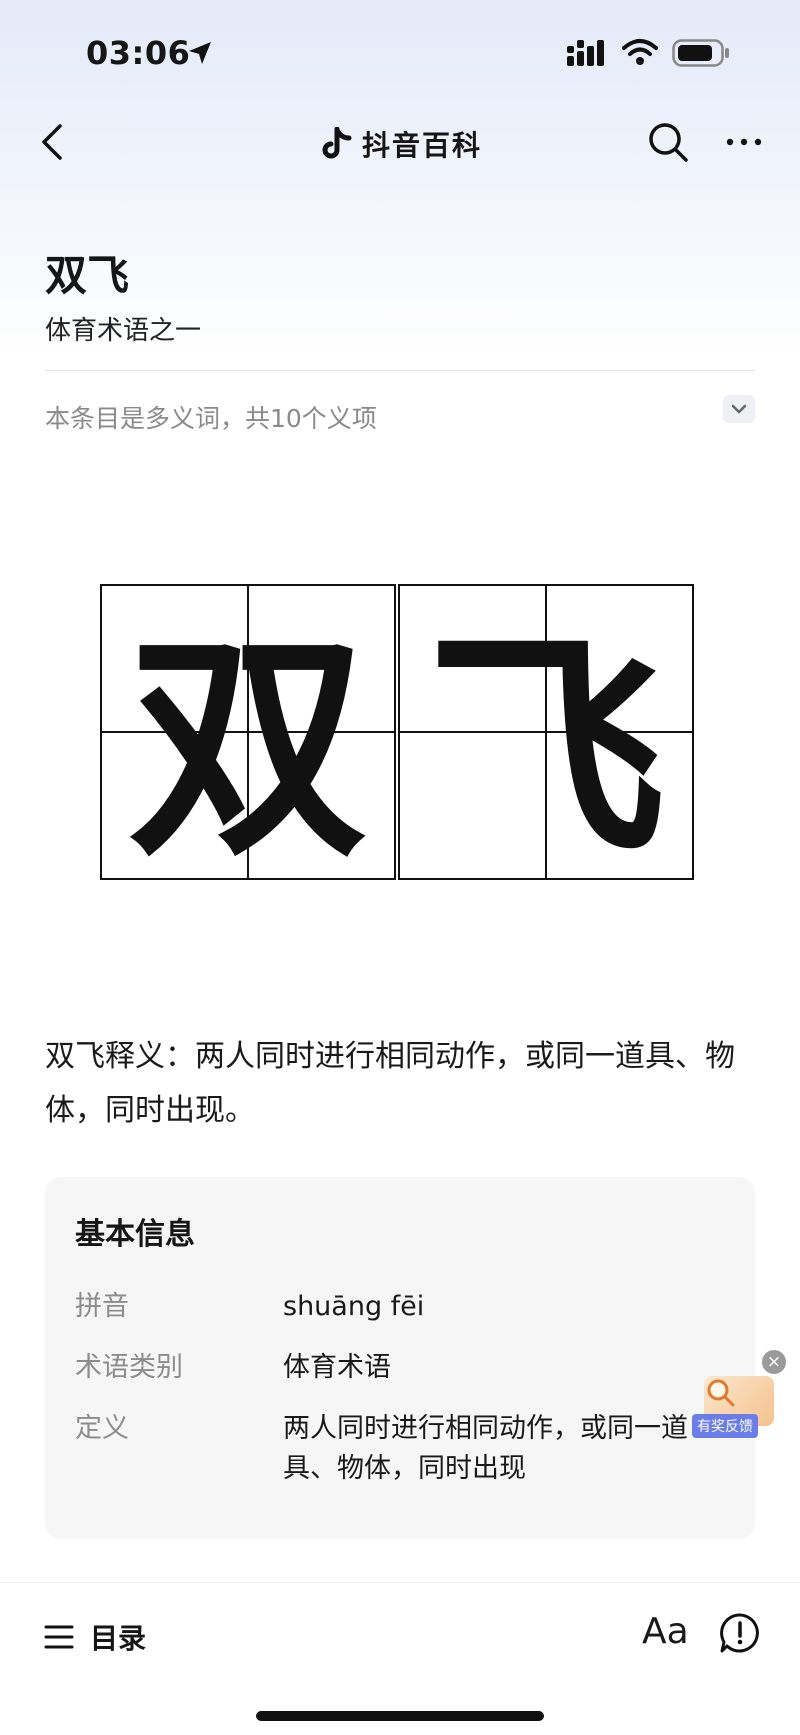 This screenshot has height=1735, width=800. What do you see at coordinates (118, 1638) in the screenshot?
I see `toc-label: 目录` at bounding box center [118, 1638].